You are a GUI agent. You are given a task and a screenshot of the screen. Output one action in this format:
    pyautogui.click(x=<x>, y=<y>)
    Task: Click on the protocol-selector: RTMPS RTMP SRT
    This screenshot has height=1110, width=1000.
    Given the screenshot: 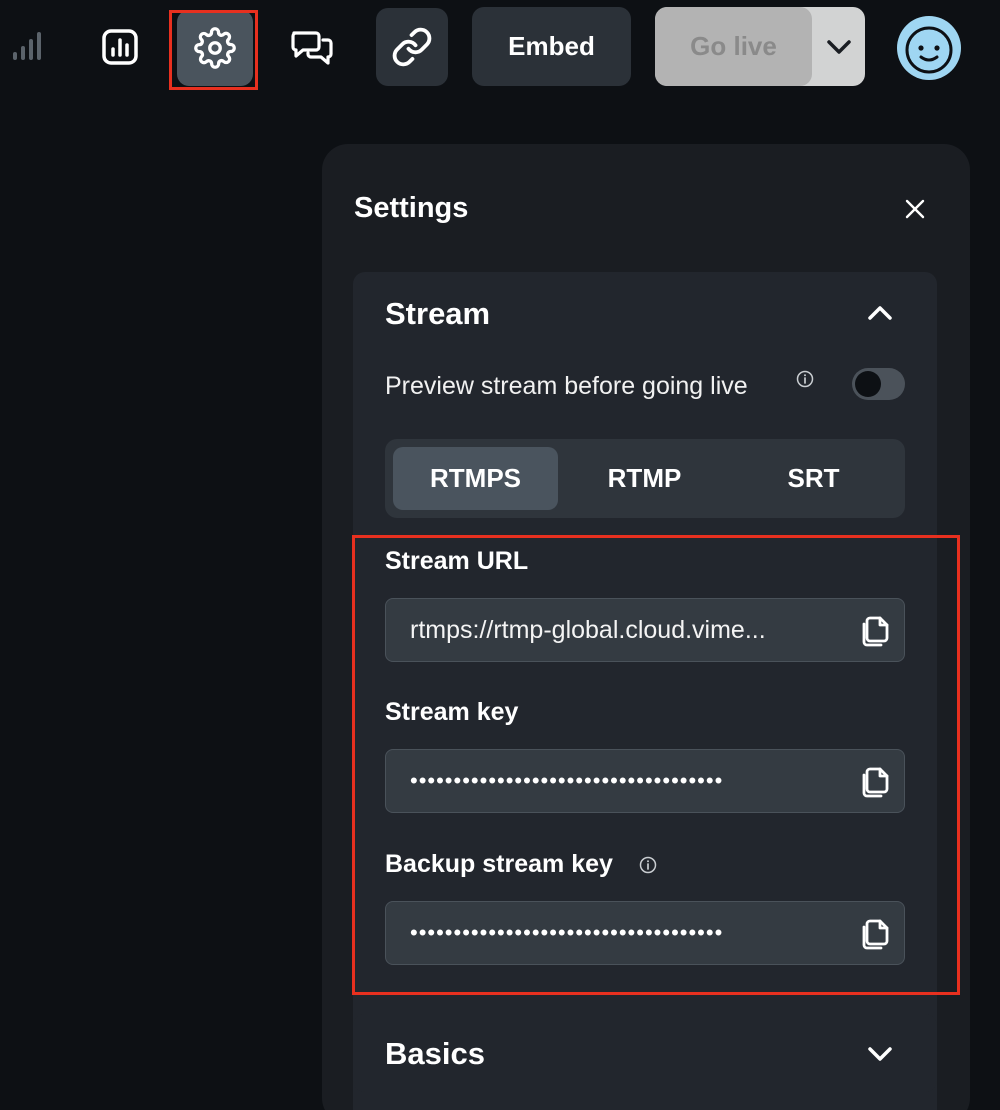 What is the action you would take?
    pyautogui.click(x=645, y=478)
    